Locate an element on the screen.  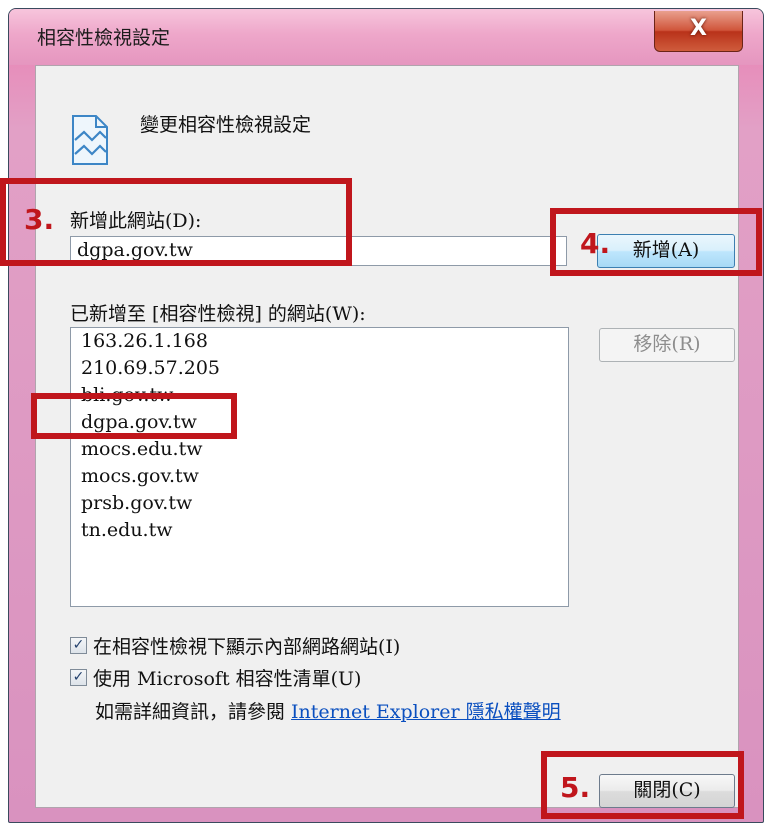
ms-list-option: ✓ 使用 Microsoft 相容性清單(U) is located at coordinates (216, 677).